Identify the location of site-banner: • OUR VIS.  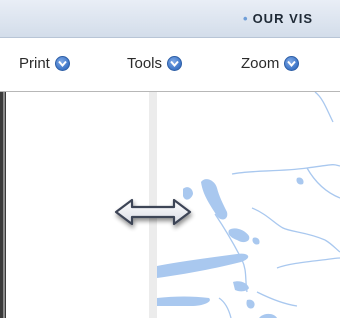
(278, 18).